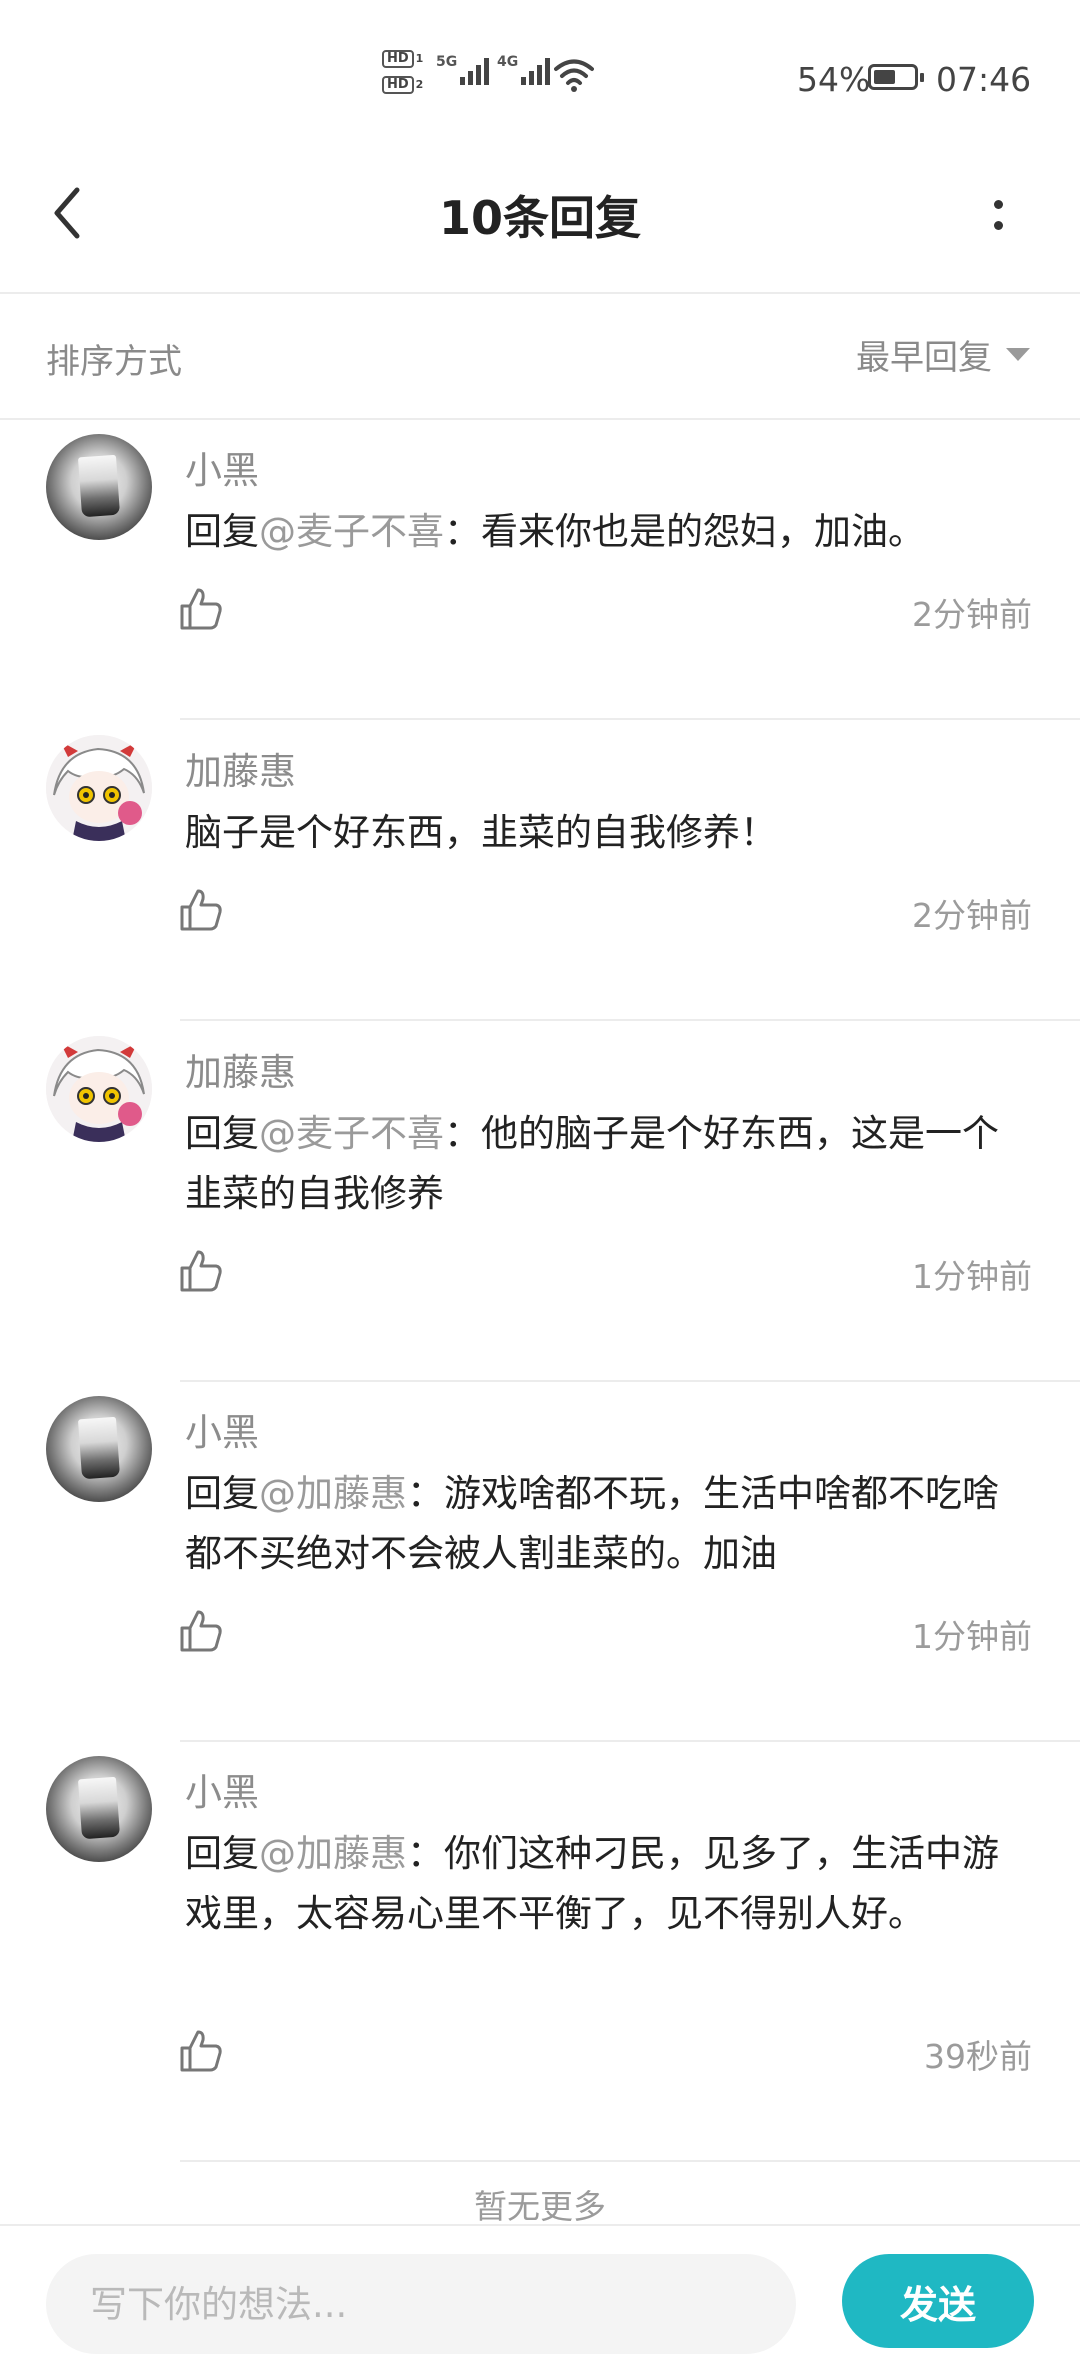  Describe the element at coordinates (481, 832) in the screenshot. I see `comment-content: 脑子是个好东西，韭菜的自我修养！` at that location.